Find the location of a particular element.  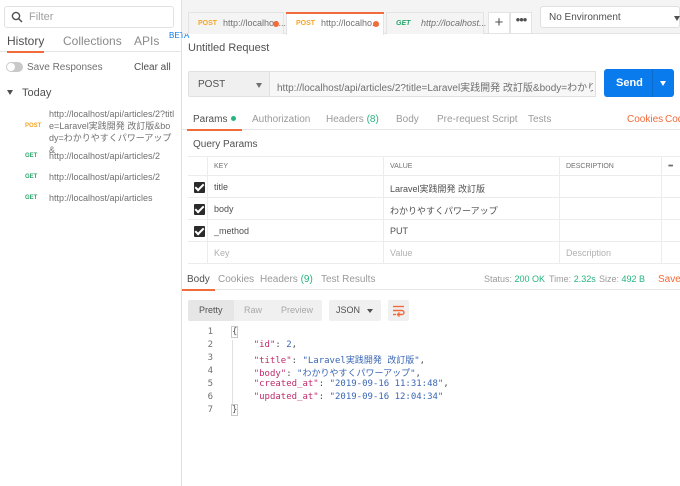

code-line: 3 "title": "Laravel実践開発 改訂版", is located at coordinates (434, 359).